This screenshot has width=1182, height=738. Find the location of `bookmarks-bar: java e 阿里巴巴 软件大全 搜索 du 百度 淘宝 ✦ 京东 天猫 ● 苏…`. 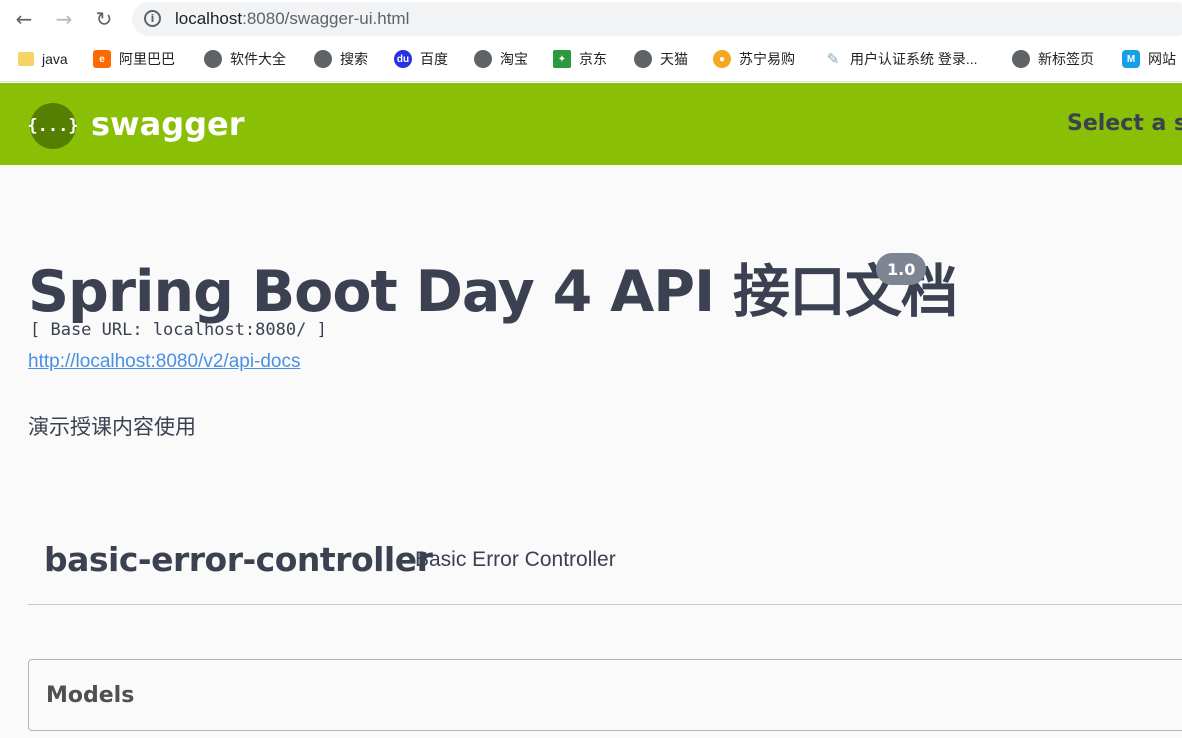

bookmarks-bar: java e 阿里巴巴 软件大全 搜索 du 百度 淘宝 ✦ 京东 天猫 ● 苏… is located at coordinates (591, 60).